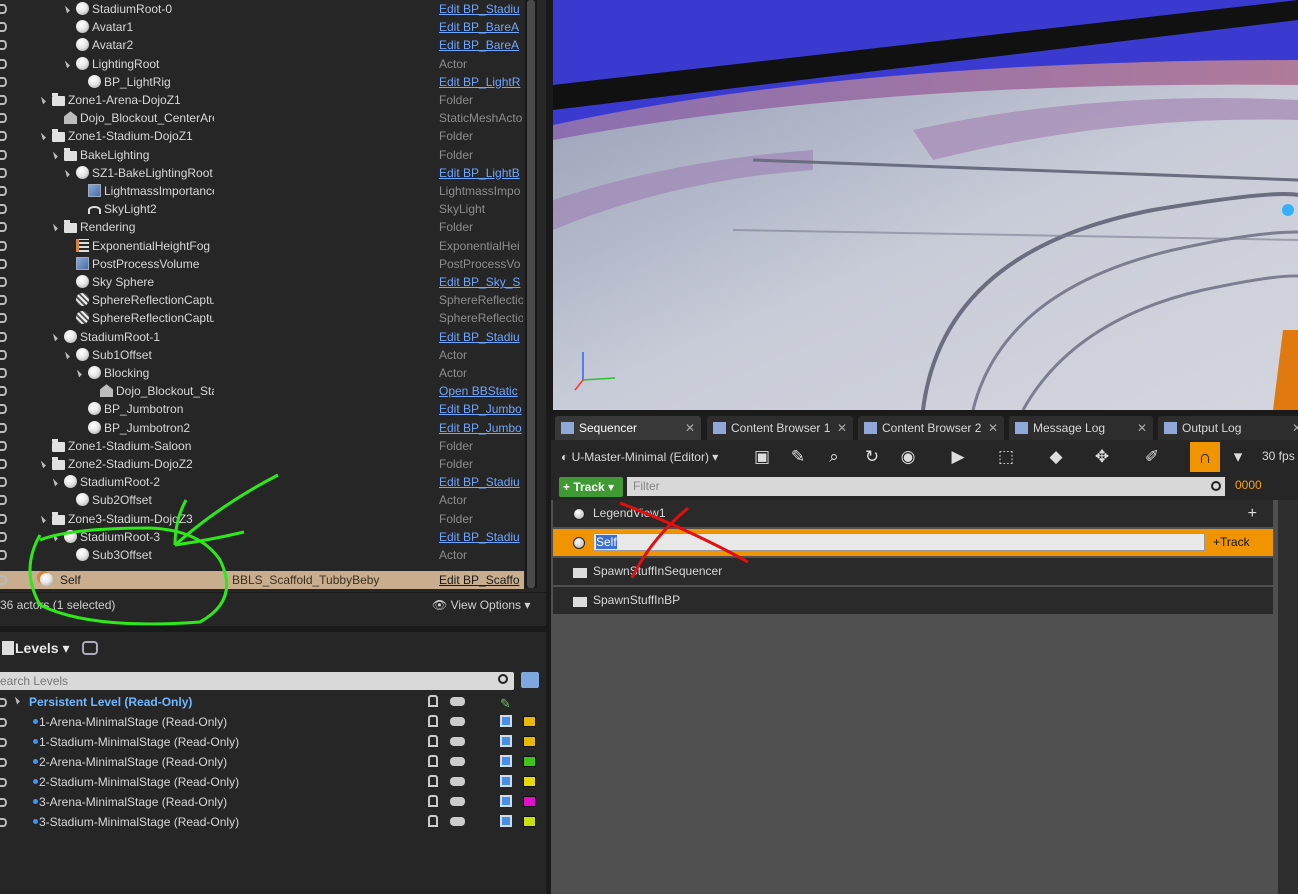  Describe the element at coordinates (262, 155) in the screenshot. I see `outliner-row: BakeLighting Folder` at that location.